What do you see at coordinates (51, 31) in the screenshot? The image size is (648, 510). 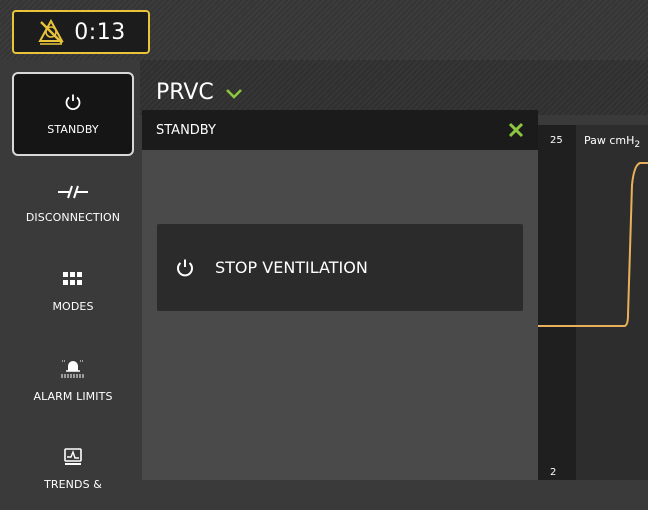 I see `alarm-silenced-icon` at bounding box center [51, 31].